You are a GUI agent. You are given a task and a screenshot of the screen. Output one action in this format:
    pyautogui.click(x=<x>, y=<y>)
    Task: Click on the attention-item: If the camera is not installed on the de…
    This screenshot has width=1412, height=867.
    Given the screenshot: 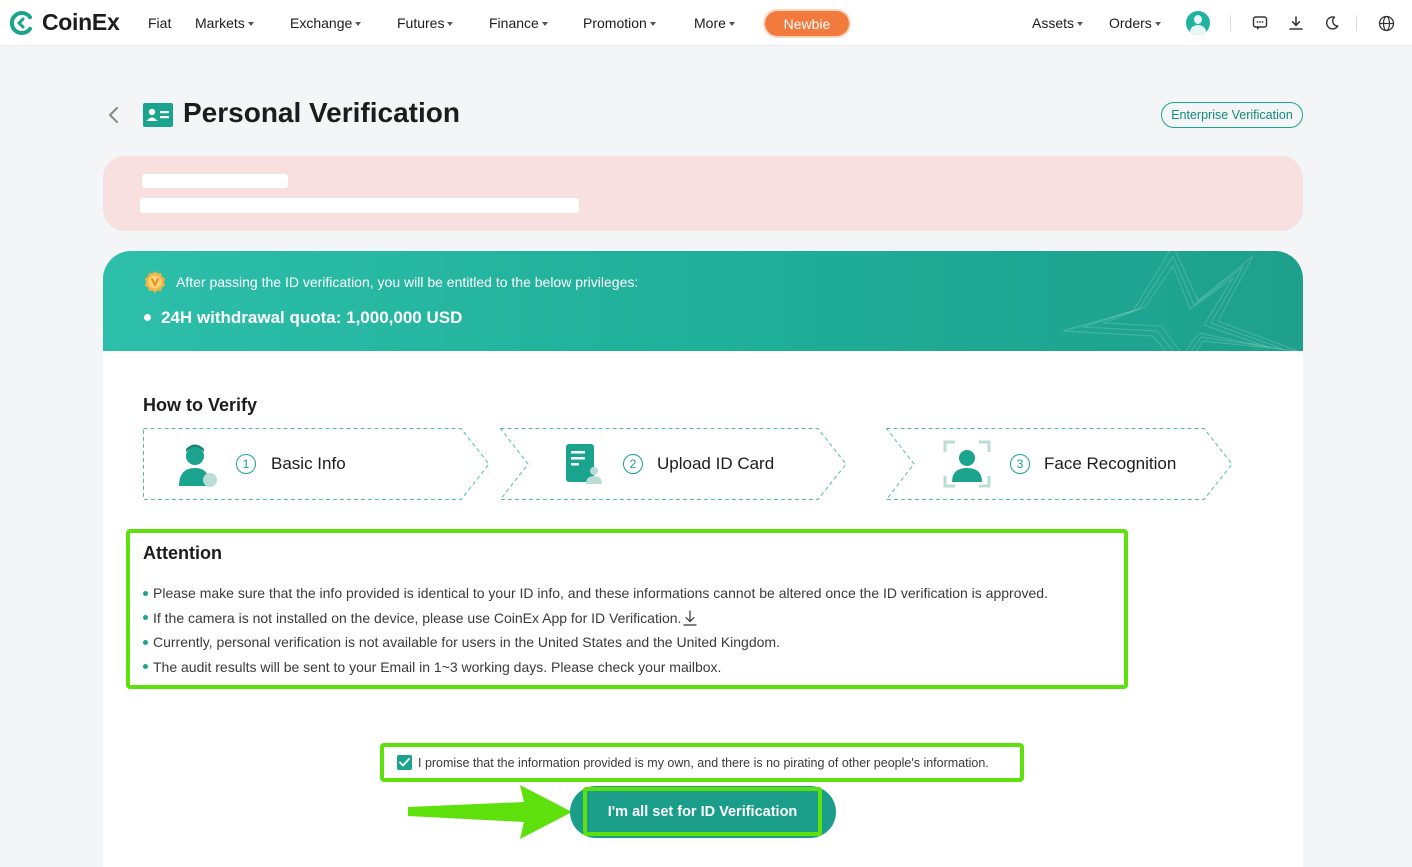 What is the action you would take?
    pyautogui.click(x=595, y=618)
    